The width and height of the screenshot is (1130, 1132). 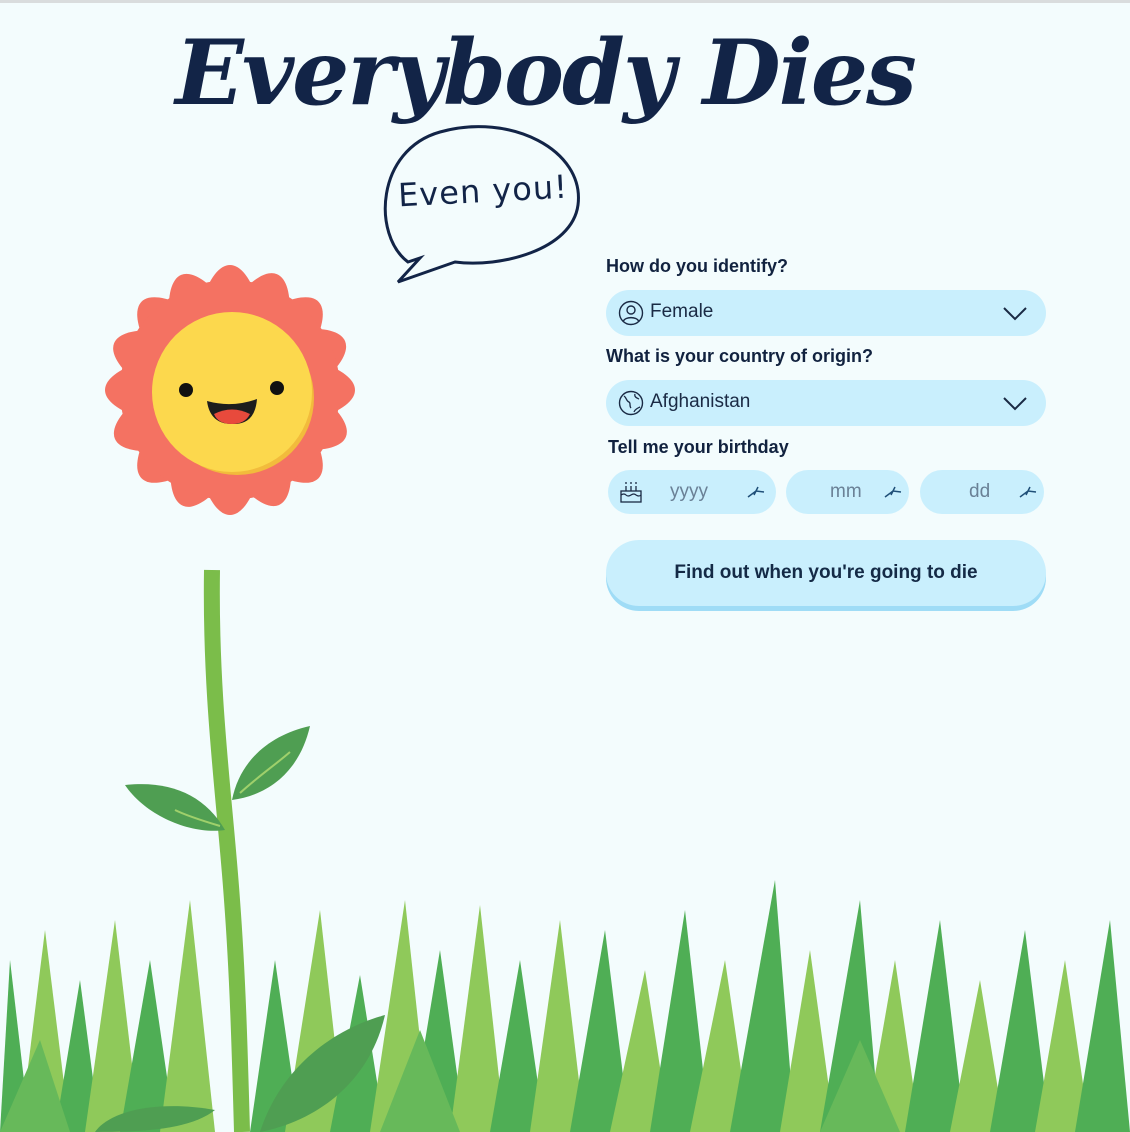 I want to click on birthday-label: Tell me your birthday, so click(x=698, y=447).